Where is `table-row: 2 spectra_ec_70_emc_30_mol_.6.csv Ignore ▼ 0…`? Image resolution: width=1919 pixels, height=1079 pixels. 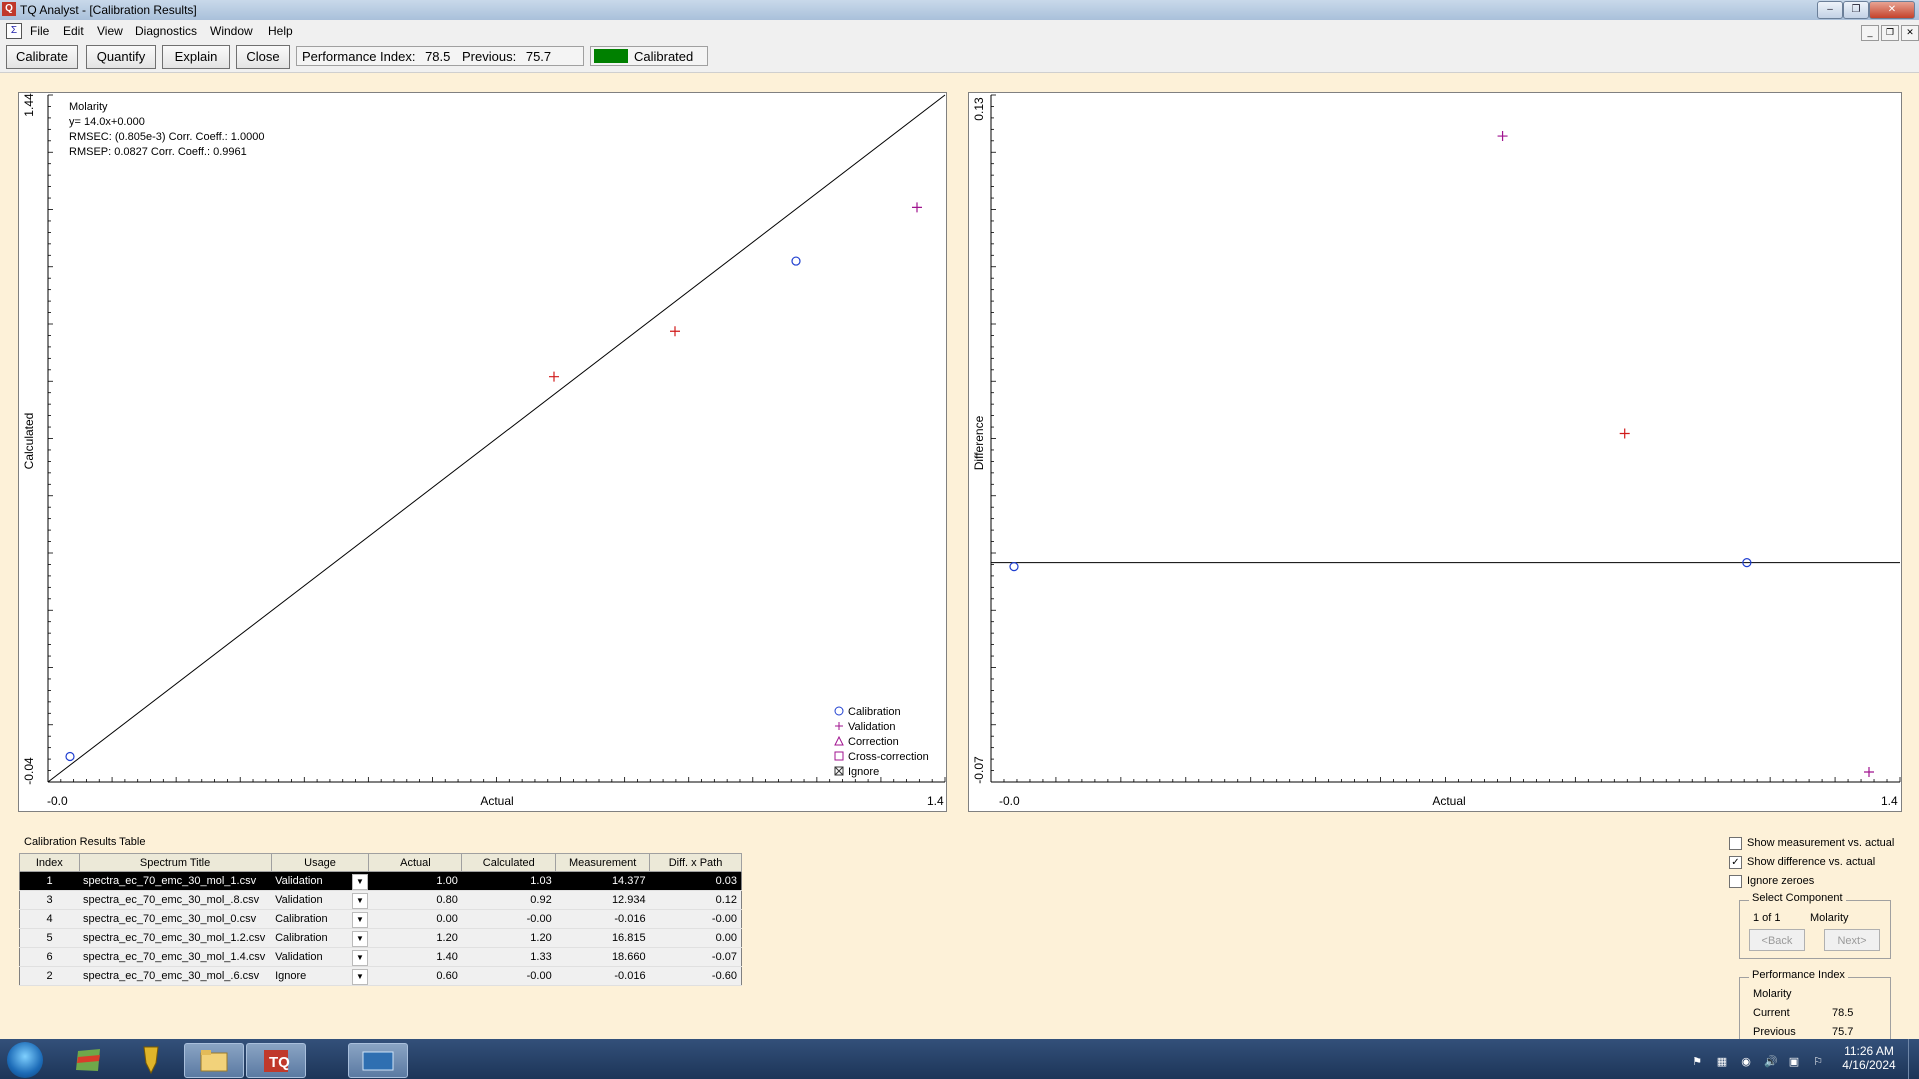 table-row: 2 spectra_ec_70_emc_30_mol_.6.csv Ignore ▼ 0… is located at coordinates (380, 976).